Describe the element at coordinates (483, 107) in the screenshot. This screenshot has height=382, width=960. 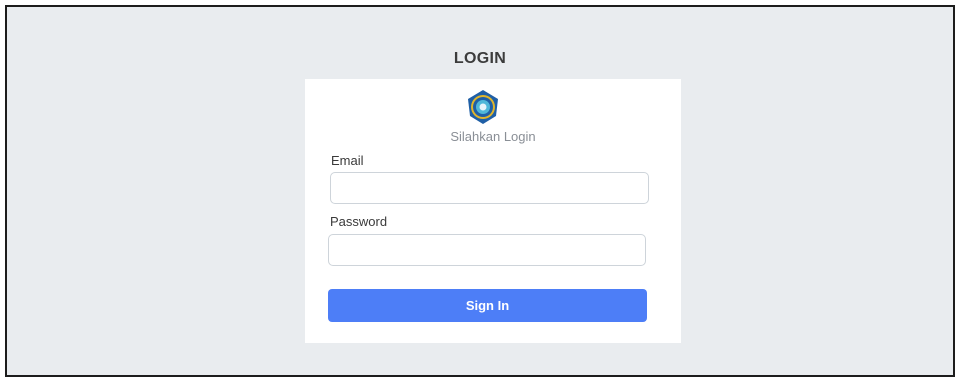
I see `seal-logo-icon` at that location.